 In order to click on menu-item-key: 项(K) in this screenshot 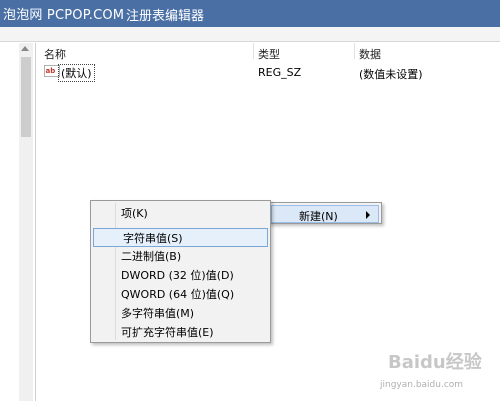, I will do `click(180, 213)`.